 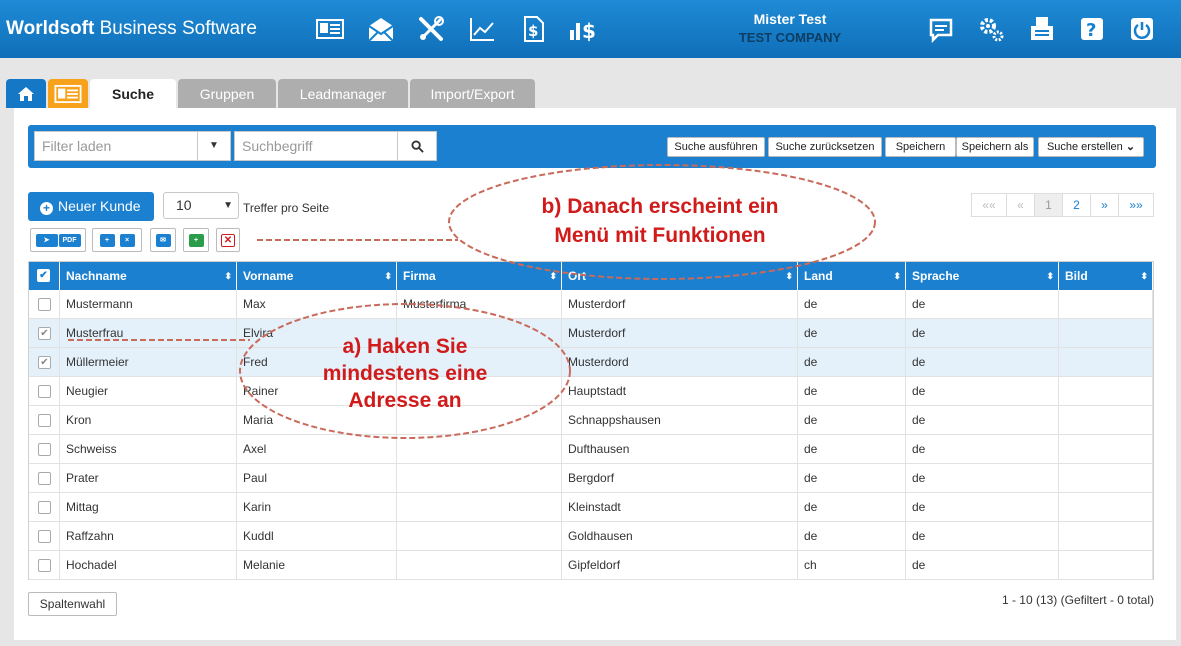 I want to click on tab-contacts, so click(x=68, y=93).